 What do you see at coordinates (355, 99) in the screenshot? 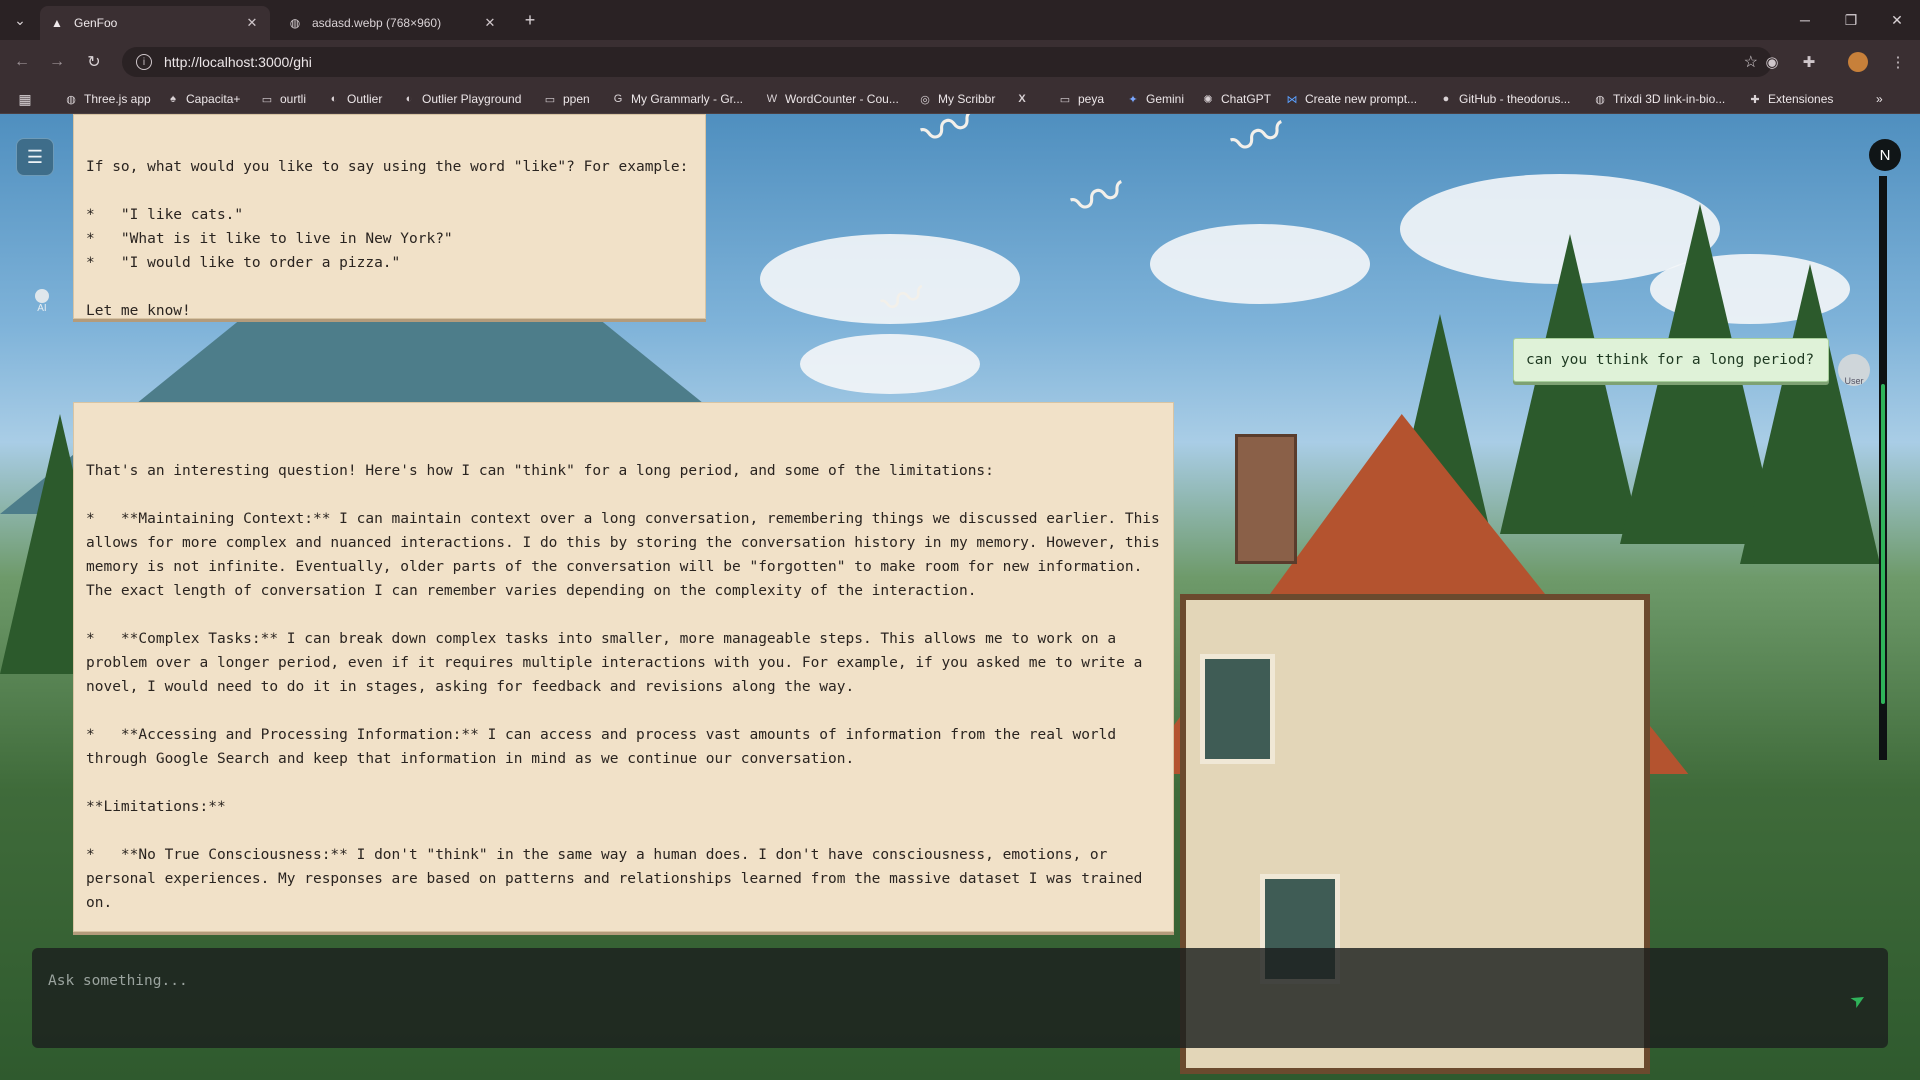
I see `bookmark-outlier: ◐ Outlier` at bounding box center [355, 99].